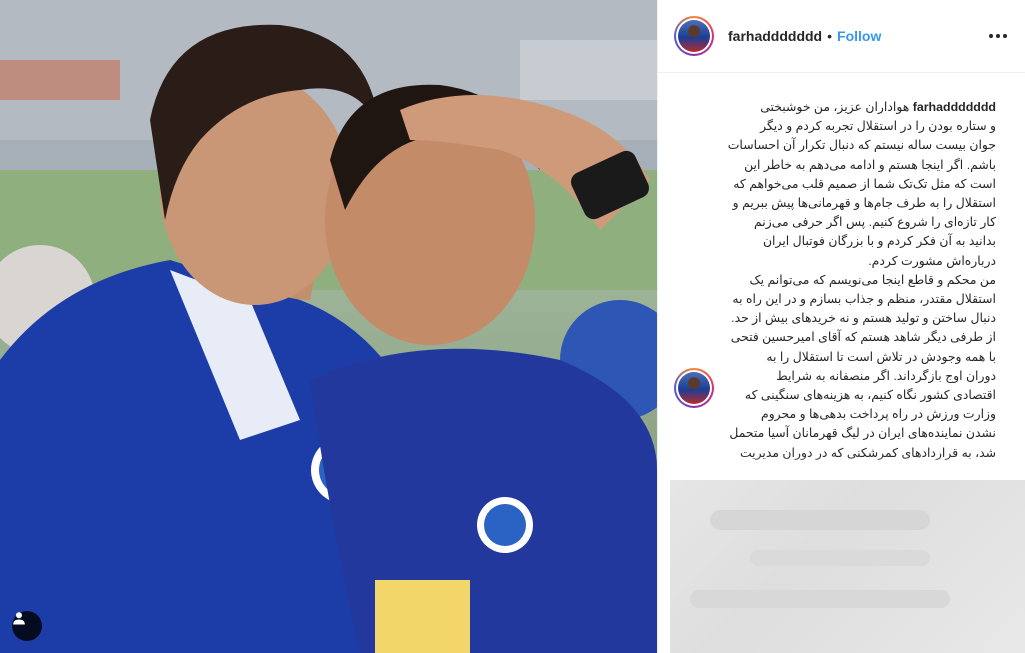 The width and height of the screenshot is (1025, 653). What do you see at coordinates (841, 463) in the screenshot?
I see `caption-fade` at bounding box center [841, 463].